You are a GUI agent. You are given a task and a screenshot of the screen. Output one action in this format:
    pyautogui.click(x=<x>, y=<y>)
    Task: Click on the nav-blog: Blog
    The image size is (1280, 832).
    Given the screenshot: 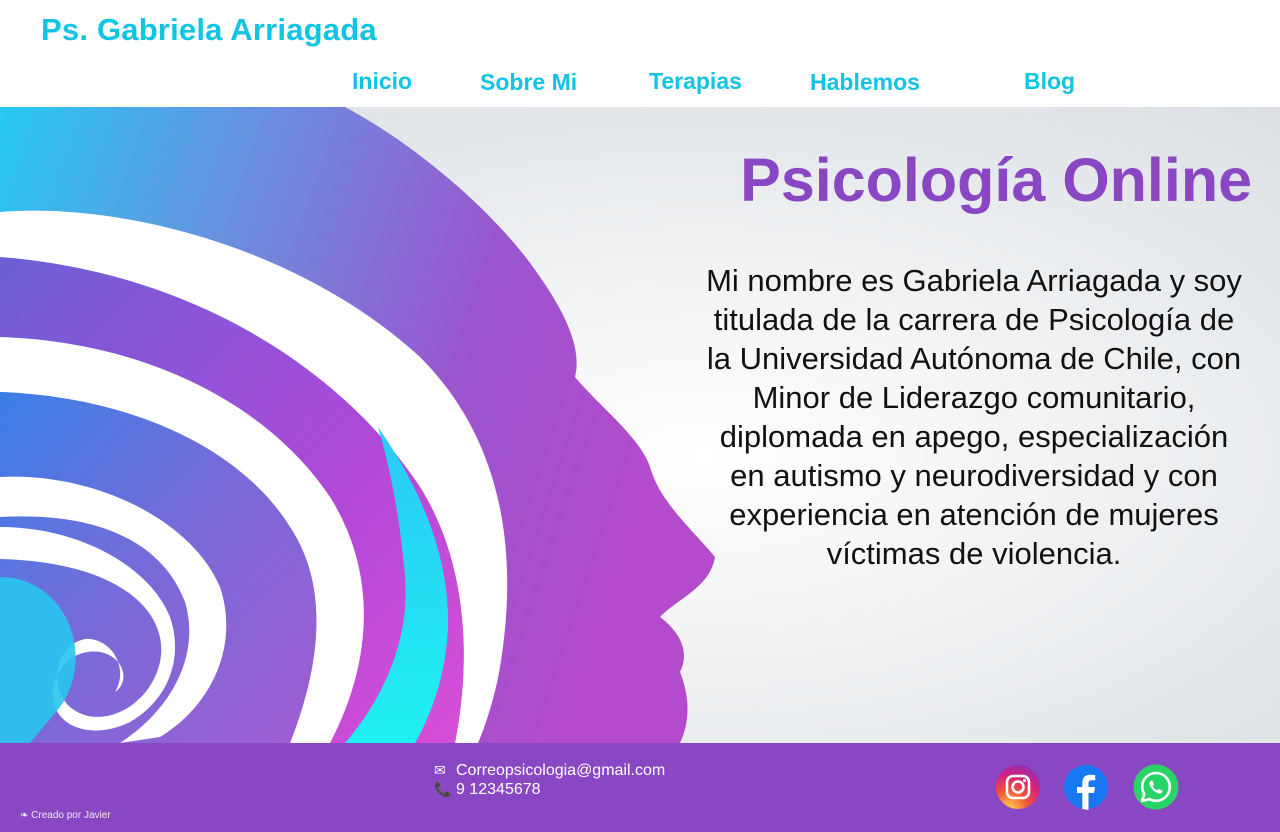 What is the action you would take?
    pyautogui.click(x=1049, y=81)
    